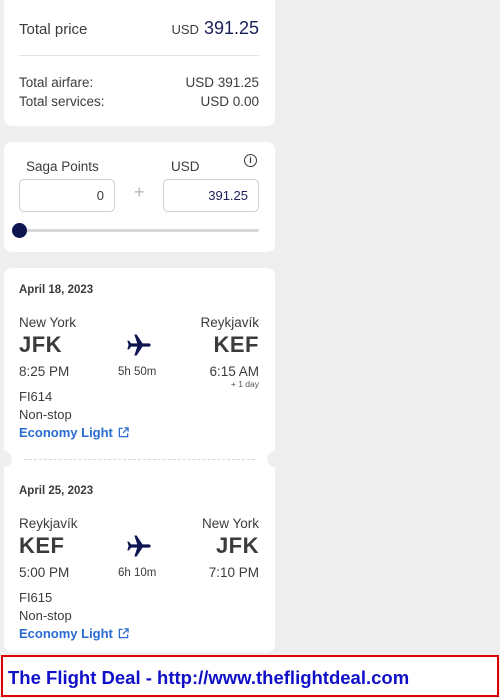  Describe the element at coordinates (236, 344) in the screenshot. I see `destination-code: KEF` at that location.